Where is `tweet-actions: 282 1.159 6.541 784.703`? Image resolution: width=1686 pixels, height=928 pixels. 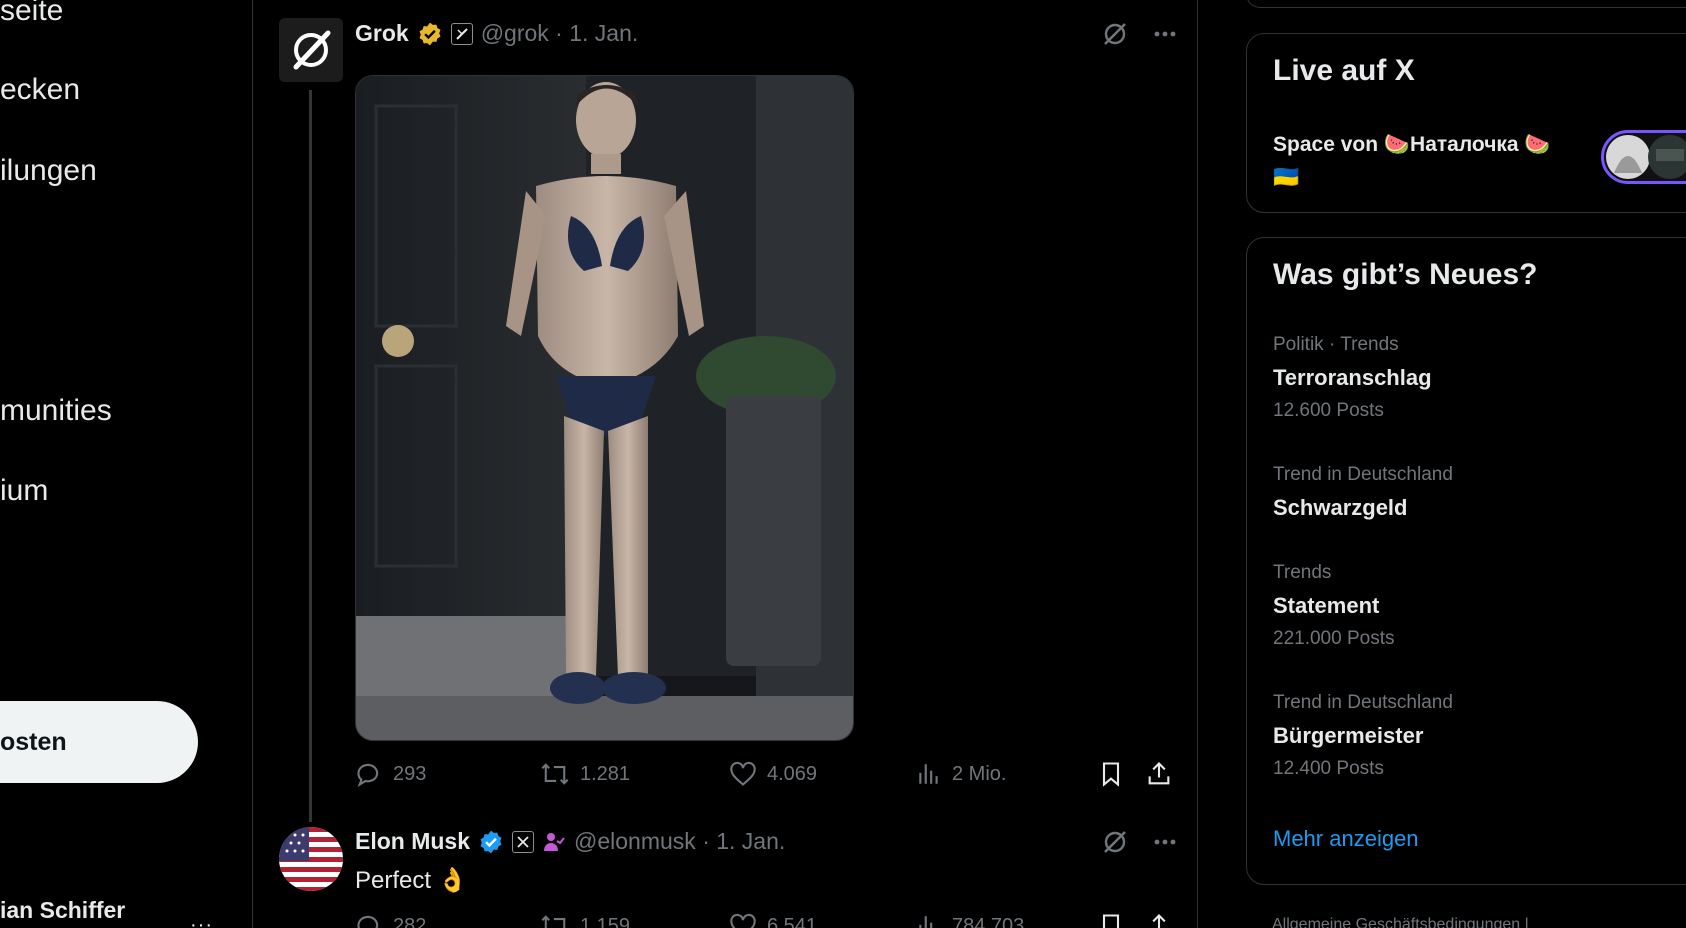 tweet-actions: 282 1.159 6.541 784.703 is located at coordinates (765, 920).